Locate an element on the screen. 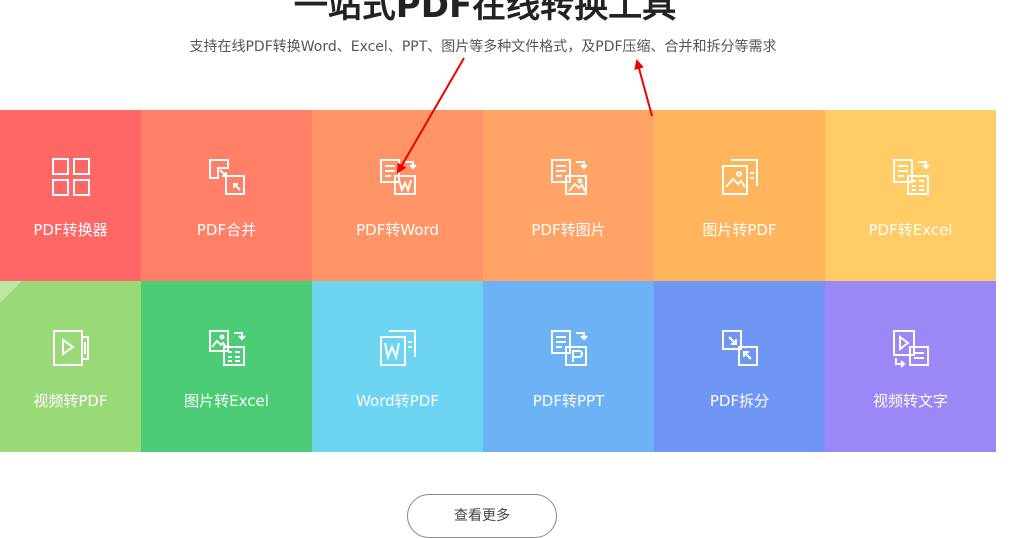 Image resolution: width=1027 pixels, height=538 pixels. page-title: 一站式PDF在线转换工具 is located at coordinates (485, 13).